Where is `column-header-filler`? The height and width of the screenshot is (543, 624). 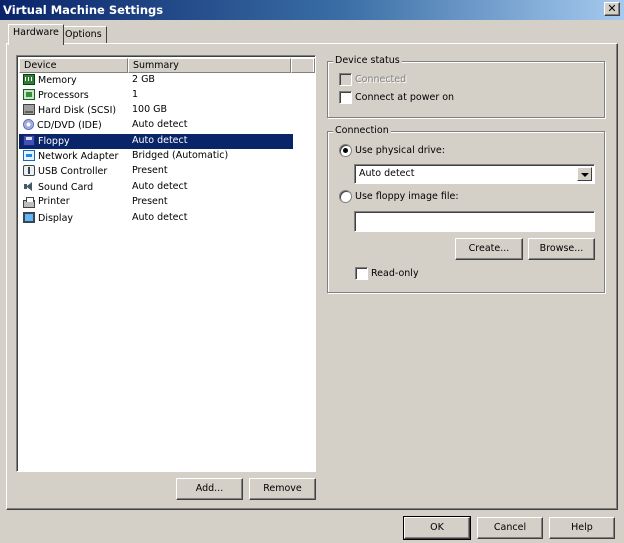
column-header-filler is located at coordinates (303, 65).